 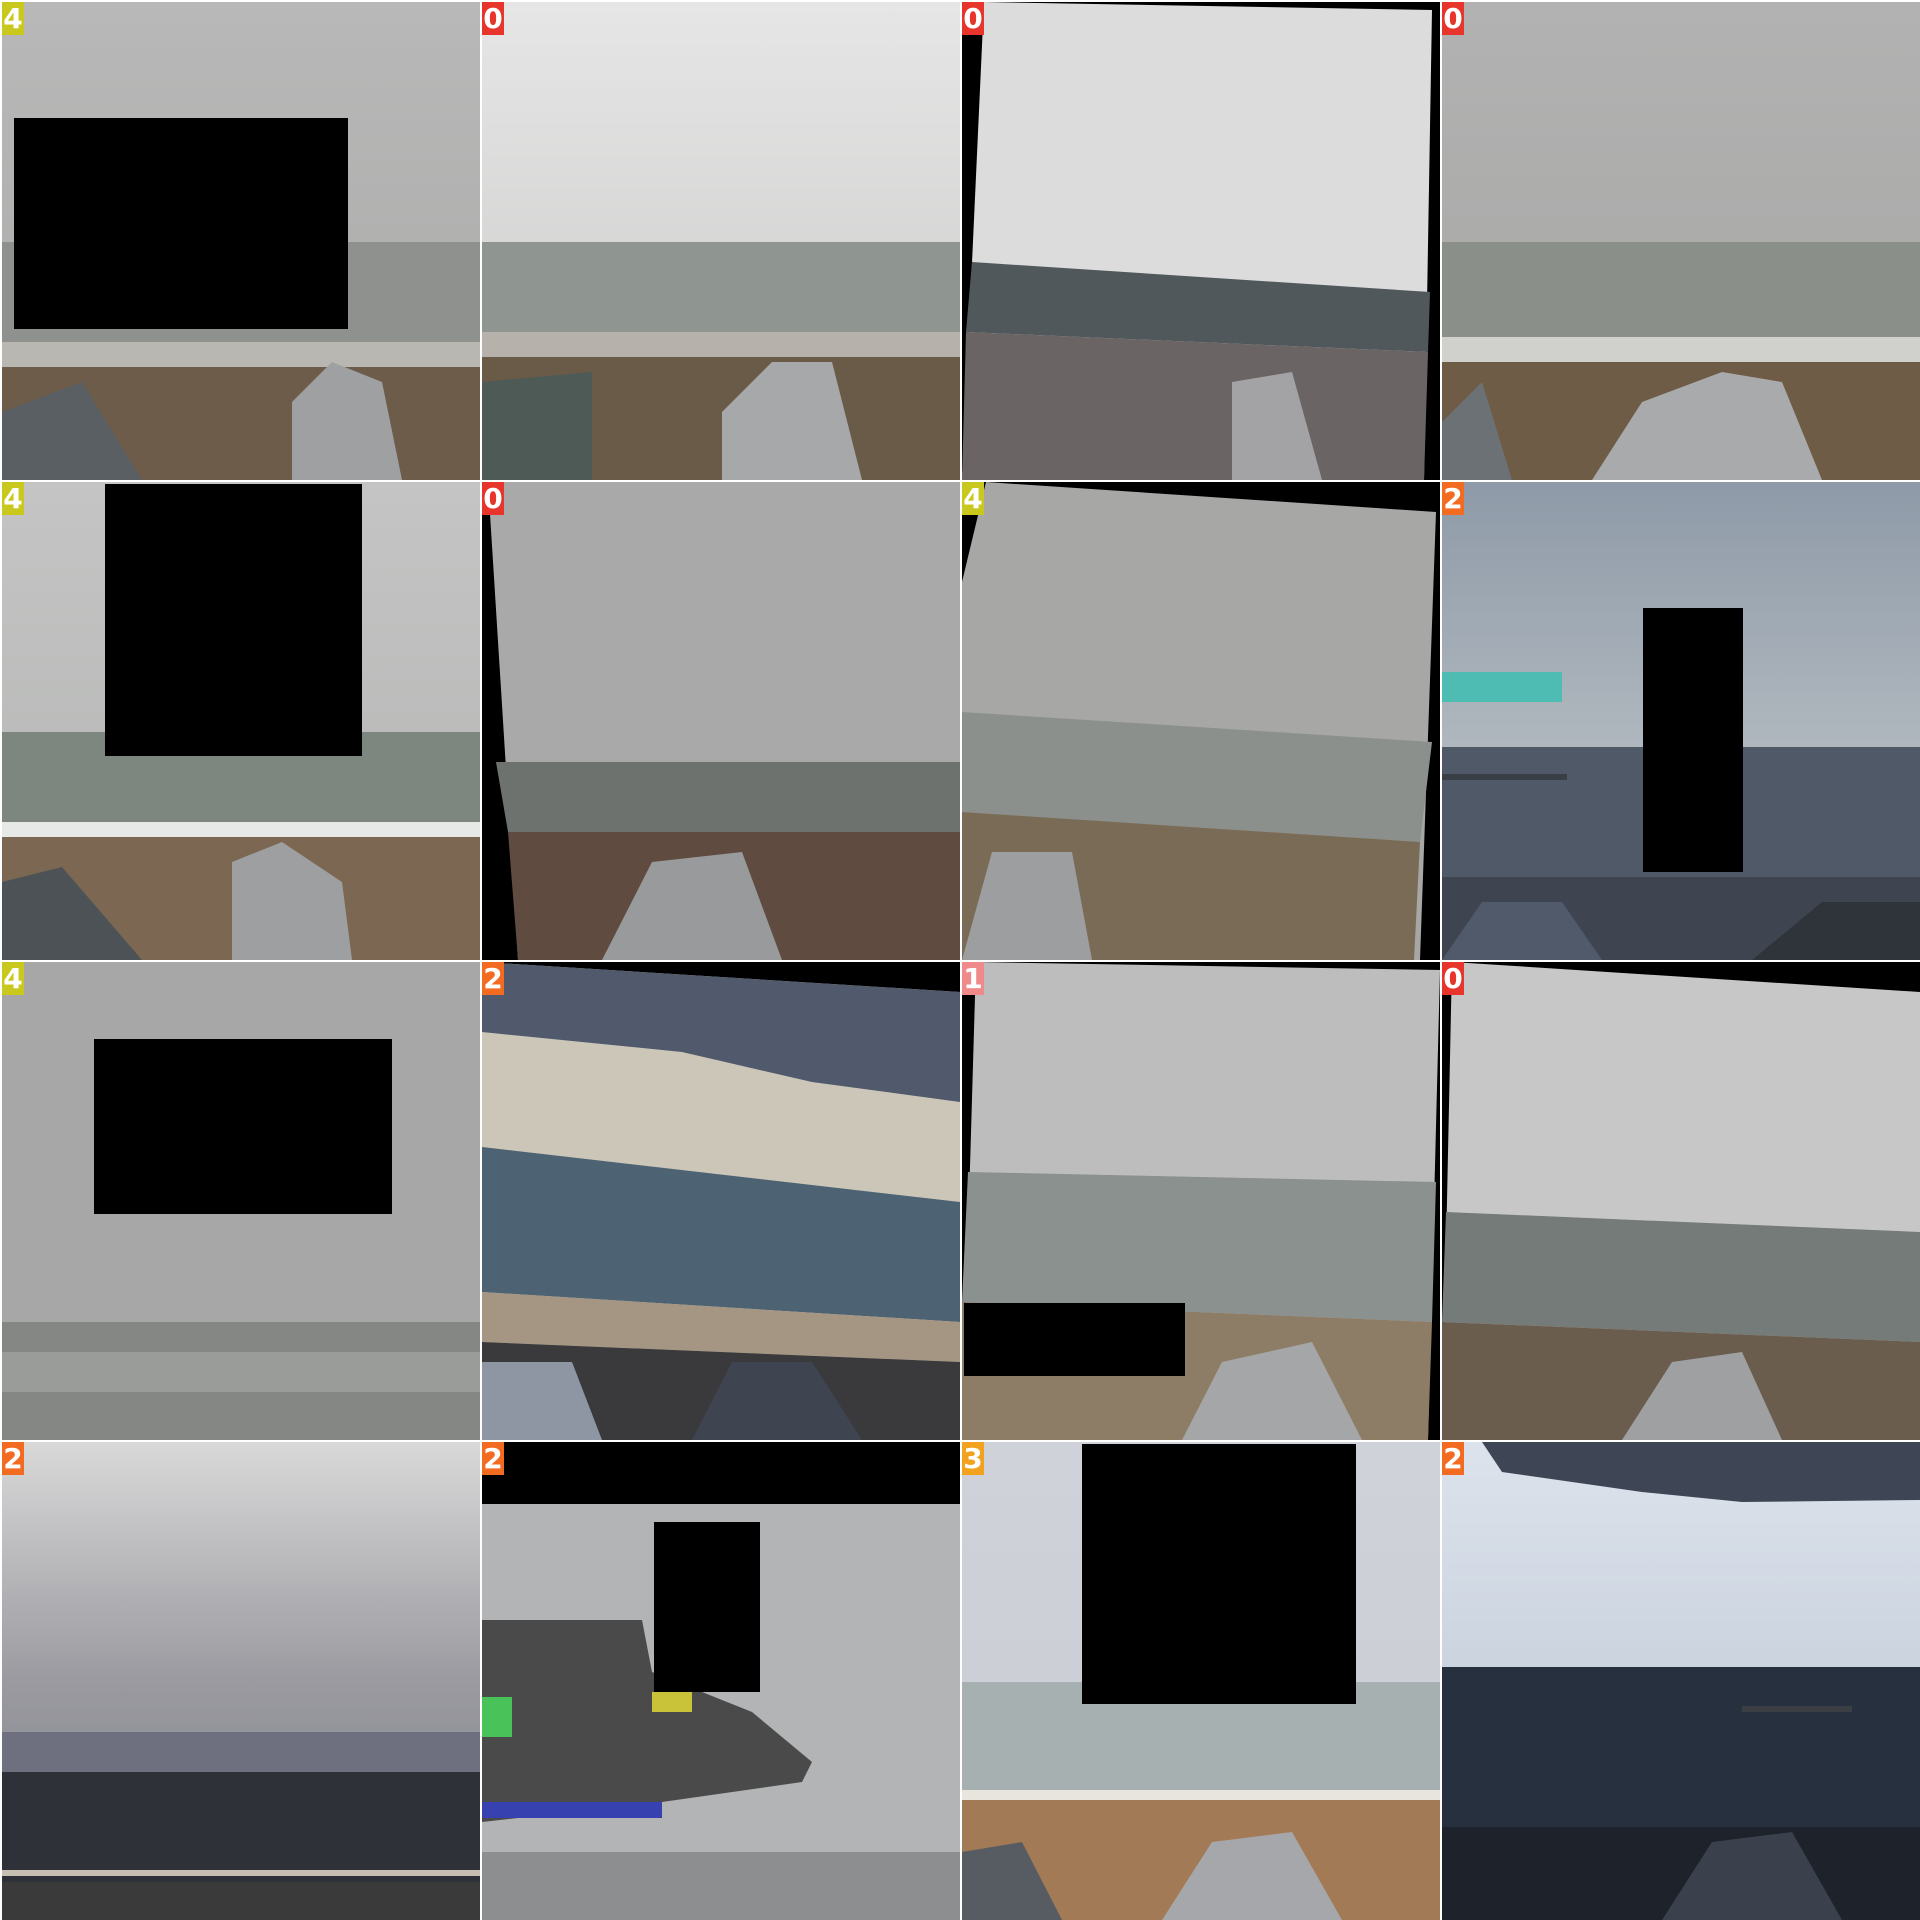 I want to click on score-badge: 1, so click(x=973, y=978).